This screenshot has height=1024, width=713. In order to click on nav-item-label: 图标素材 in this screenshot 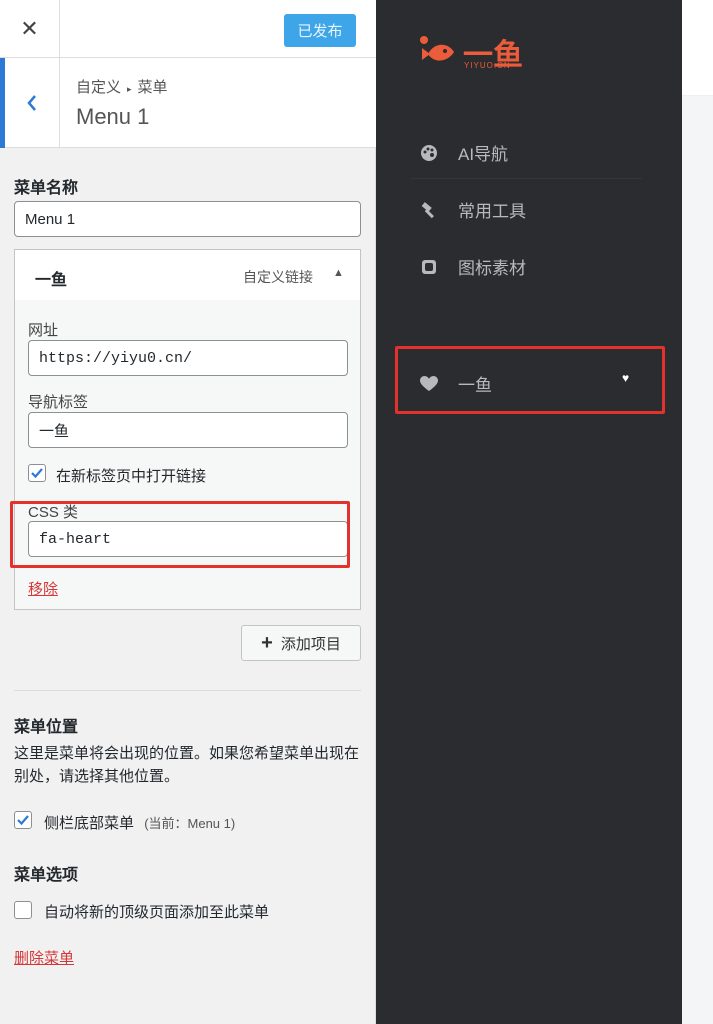, I will do `click(492, 268)`.